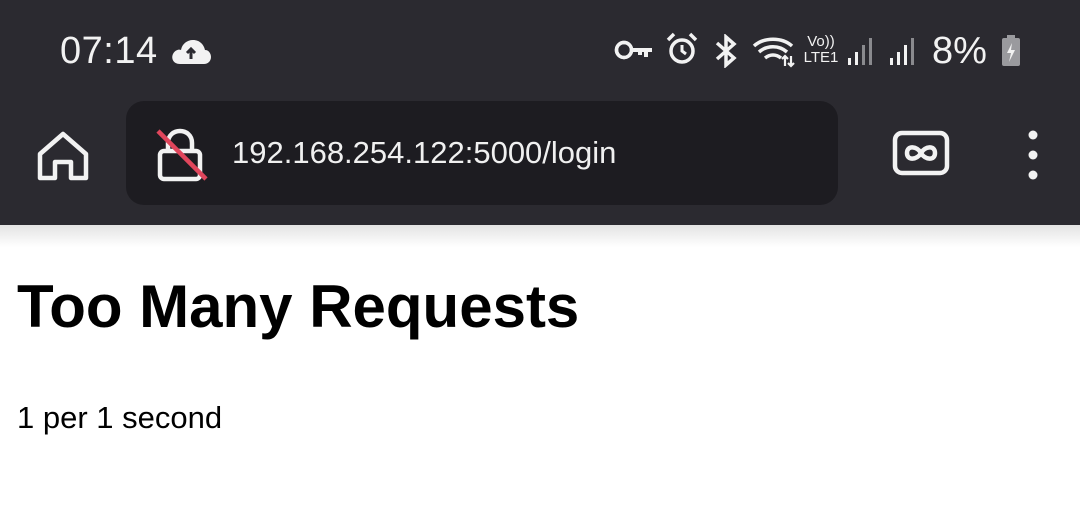 Image resolution: width=1080 pixels, height=506 pixels. Describe the element at coordinates (682, 51) in the screenshot. I see `alarm-icon` at that location.